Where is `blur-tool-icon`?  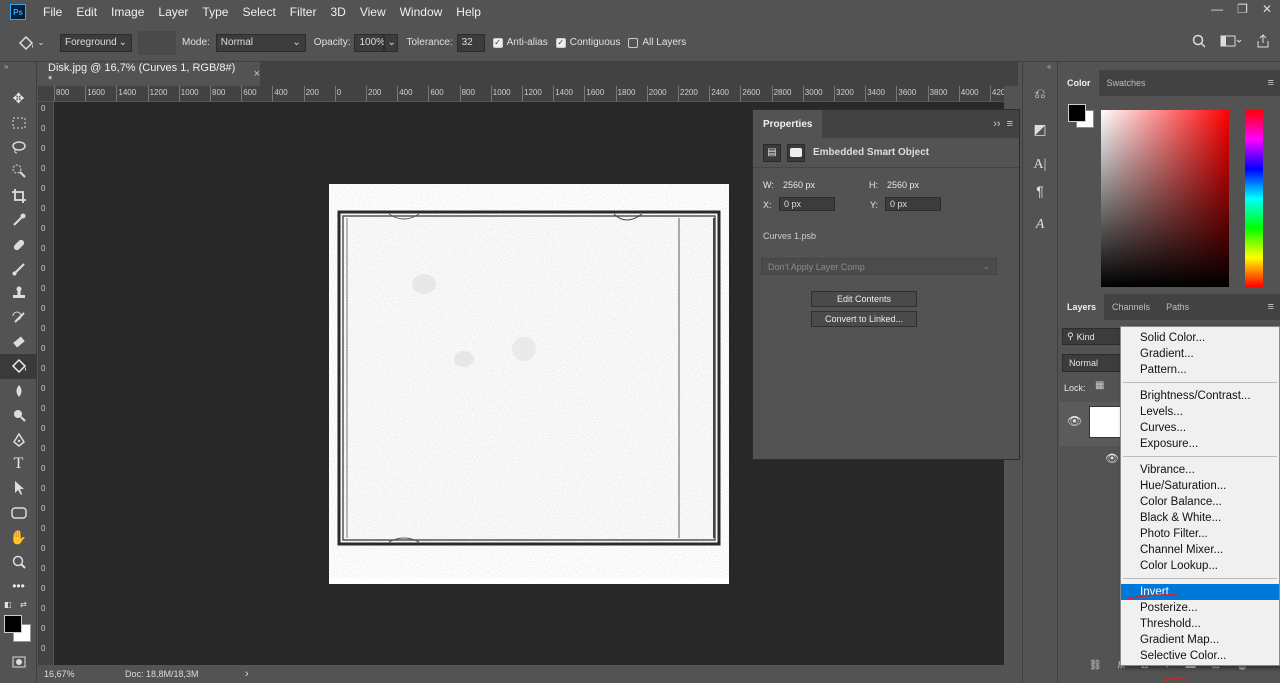 blur-tool-icon is located at coordinates (18, 391).